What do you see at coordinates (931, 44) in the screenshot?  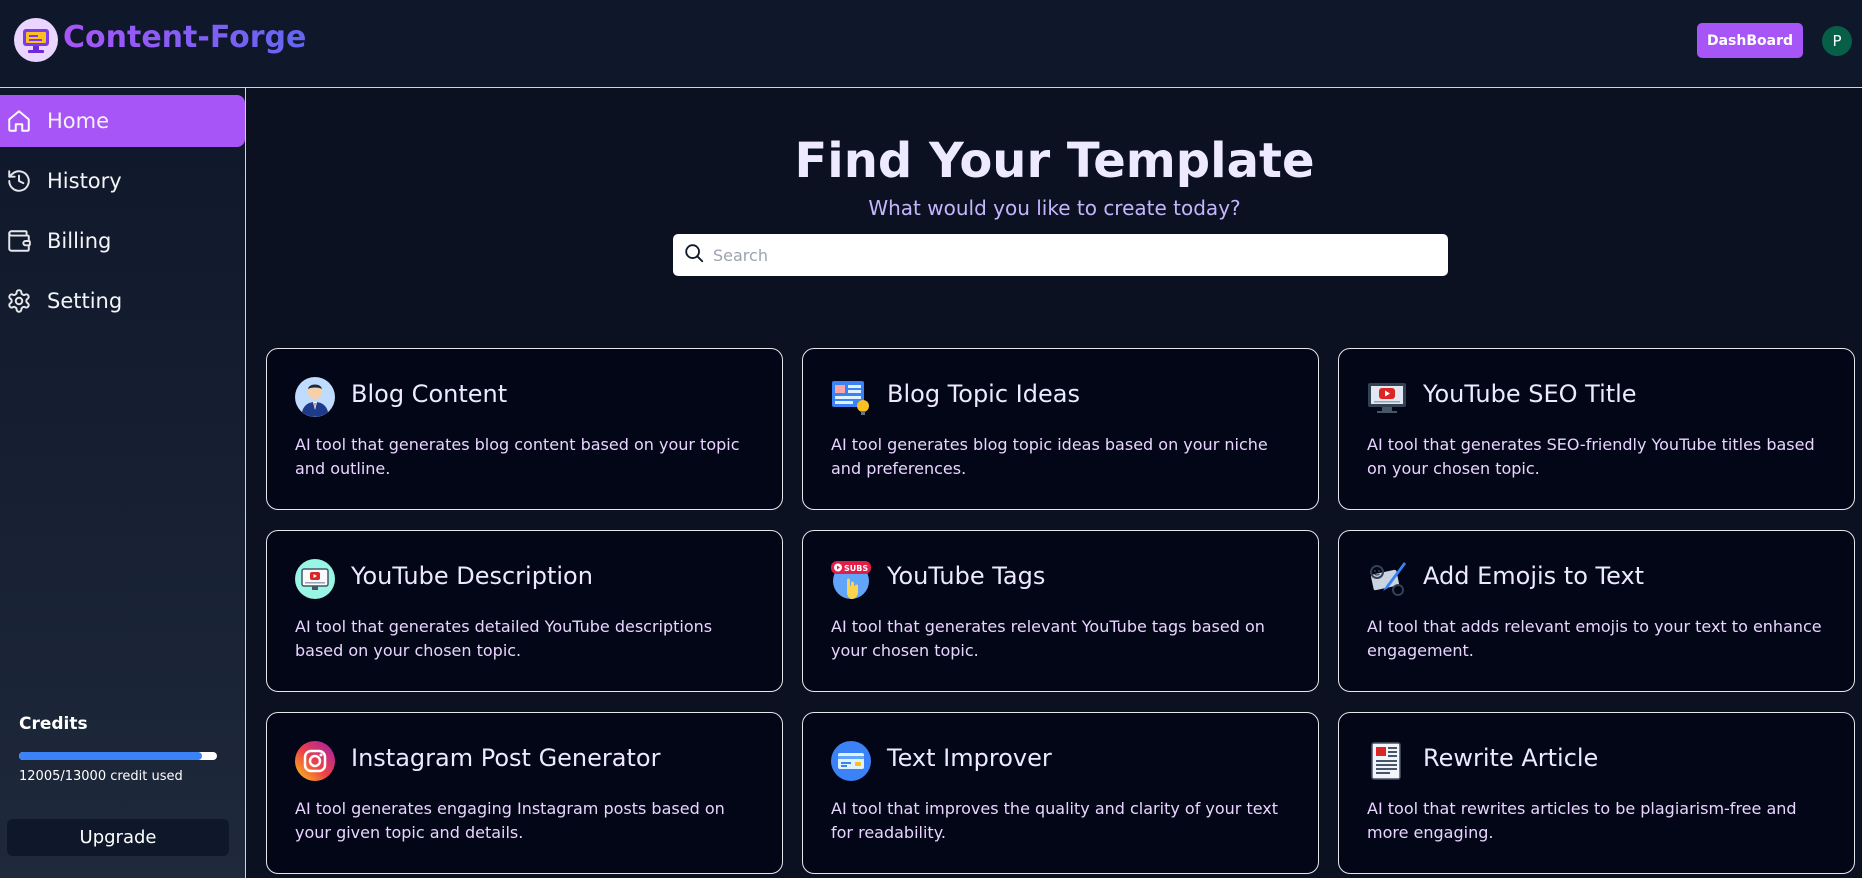 I see `top-header: Content-Forge DashBoard P` at bounding box center [931, 44].